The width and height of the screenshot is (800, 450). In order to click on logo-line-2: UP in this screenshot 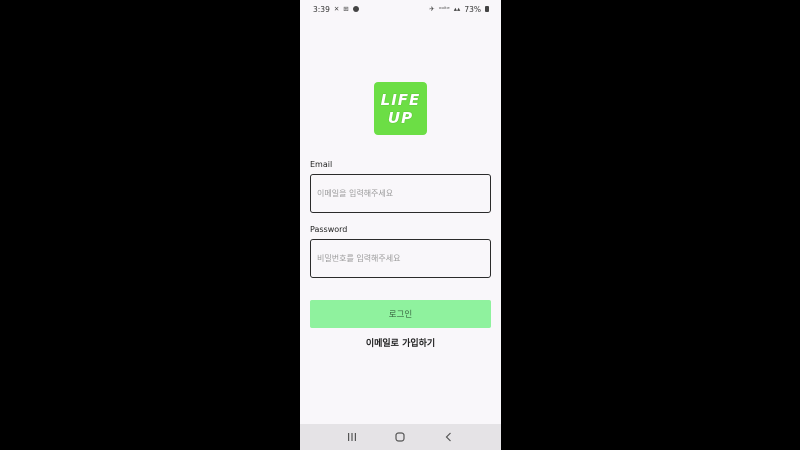, I will do `click(400, 117)`.